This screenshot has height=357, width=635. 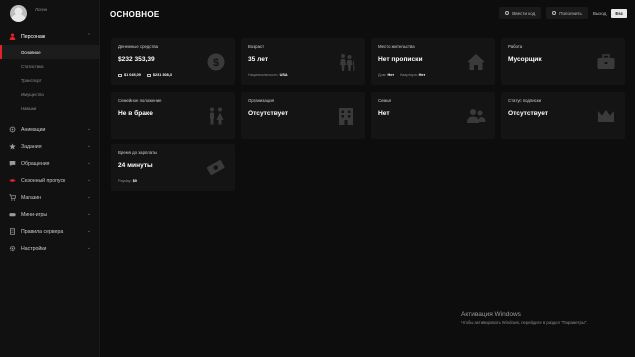 I want to click on gamepad-icon, so click(x=12, y=214).